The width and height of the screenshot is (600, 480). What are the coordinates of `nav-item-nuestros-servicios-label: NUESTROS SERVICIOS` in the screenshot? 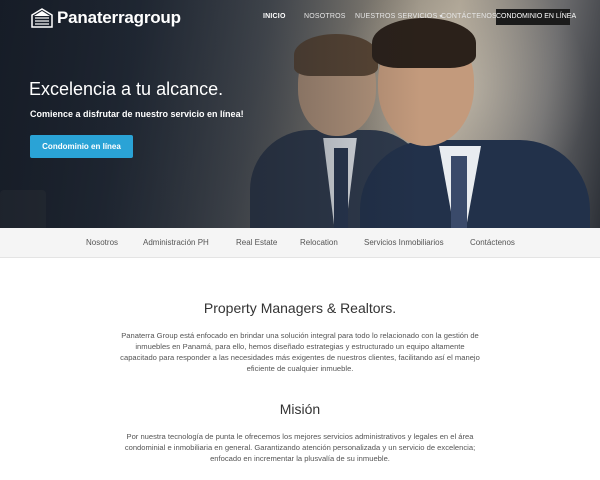 It's located at (396, 16).